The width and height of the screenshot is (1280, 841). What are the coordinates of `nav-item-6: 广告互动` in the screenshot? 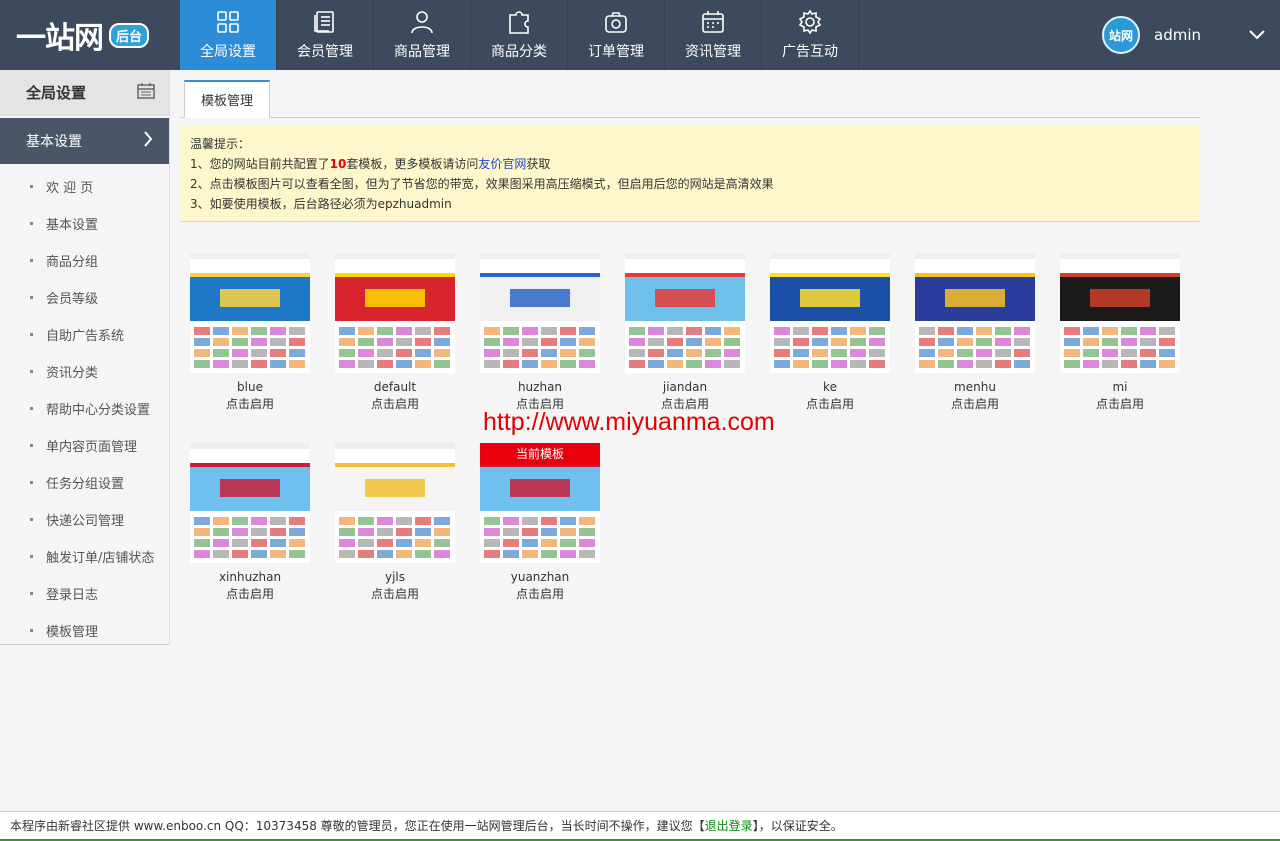 It's located at (810, 35).